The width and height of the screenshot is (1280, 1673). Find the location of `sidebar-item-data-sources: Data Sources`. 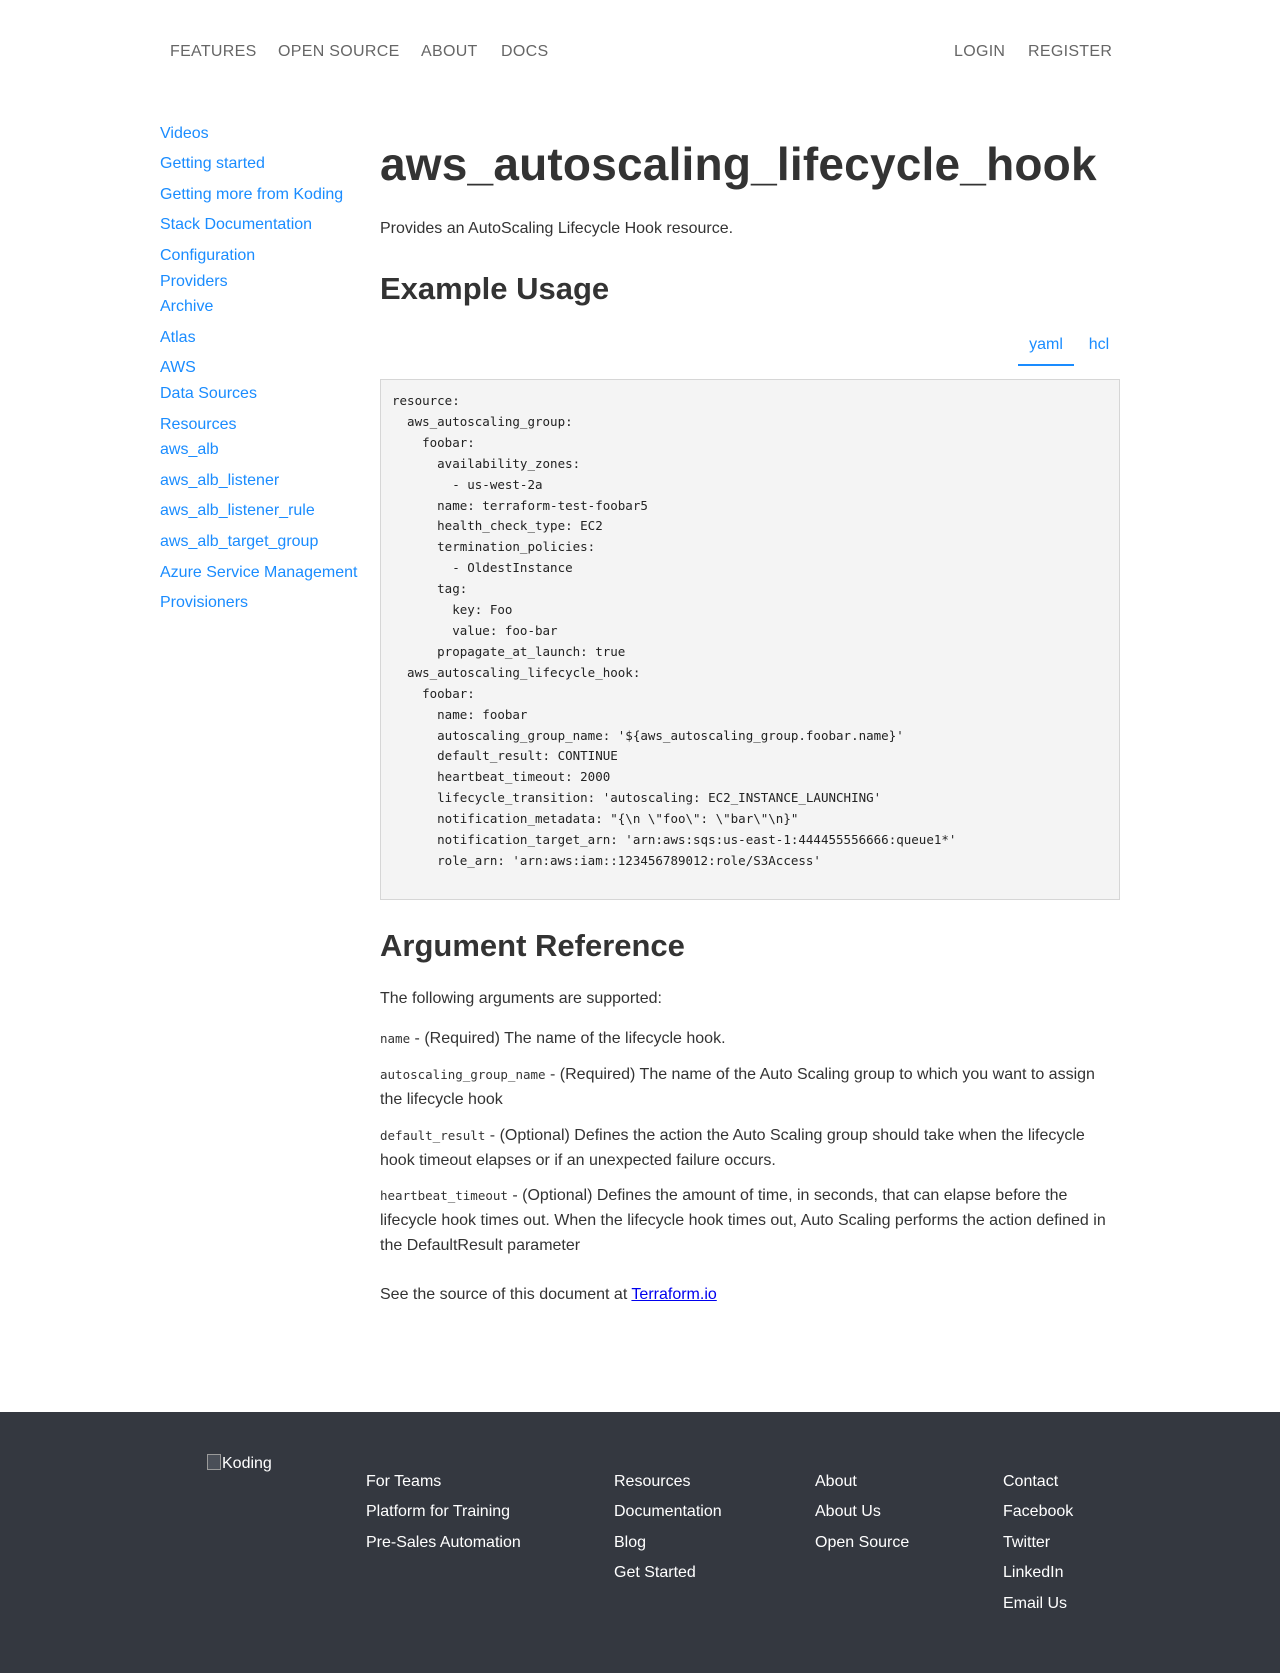

sidebar-item-data-sources: Data Sources is located at coordinates (208, 394).